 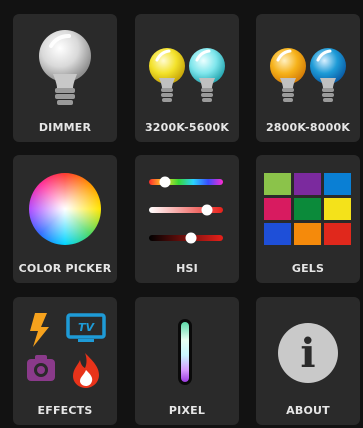 I want to click on pixel-tile: PIXEL, so click(x=187, y=361).